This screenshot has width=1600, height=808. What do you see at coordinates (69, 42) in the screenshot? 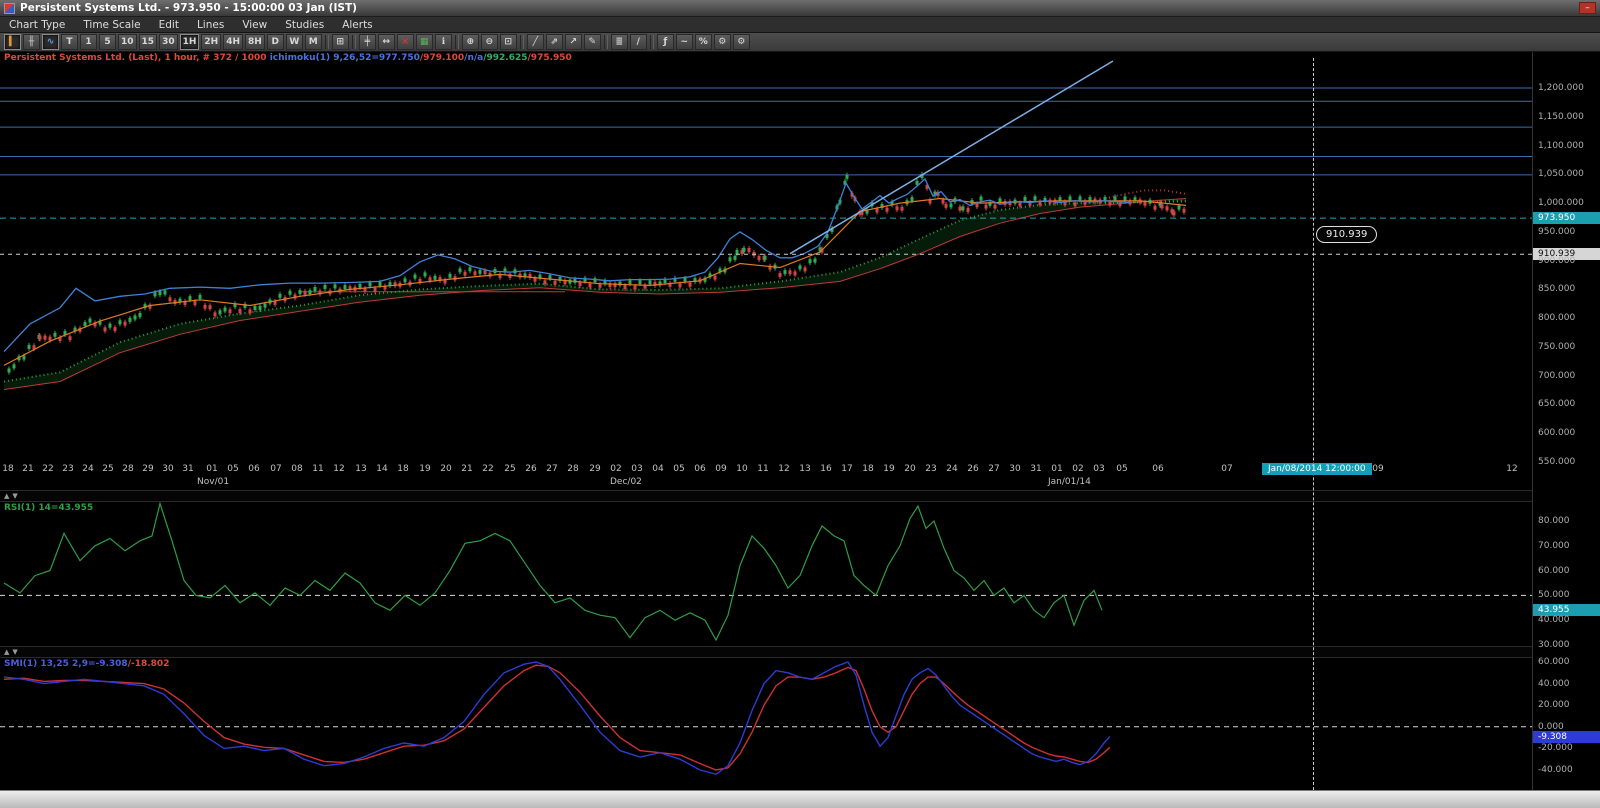
I see `tick-scale-button: T` at bounding box center [69, 42].